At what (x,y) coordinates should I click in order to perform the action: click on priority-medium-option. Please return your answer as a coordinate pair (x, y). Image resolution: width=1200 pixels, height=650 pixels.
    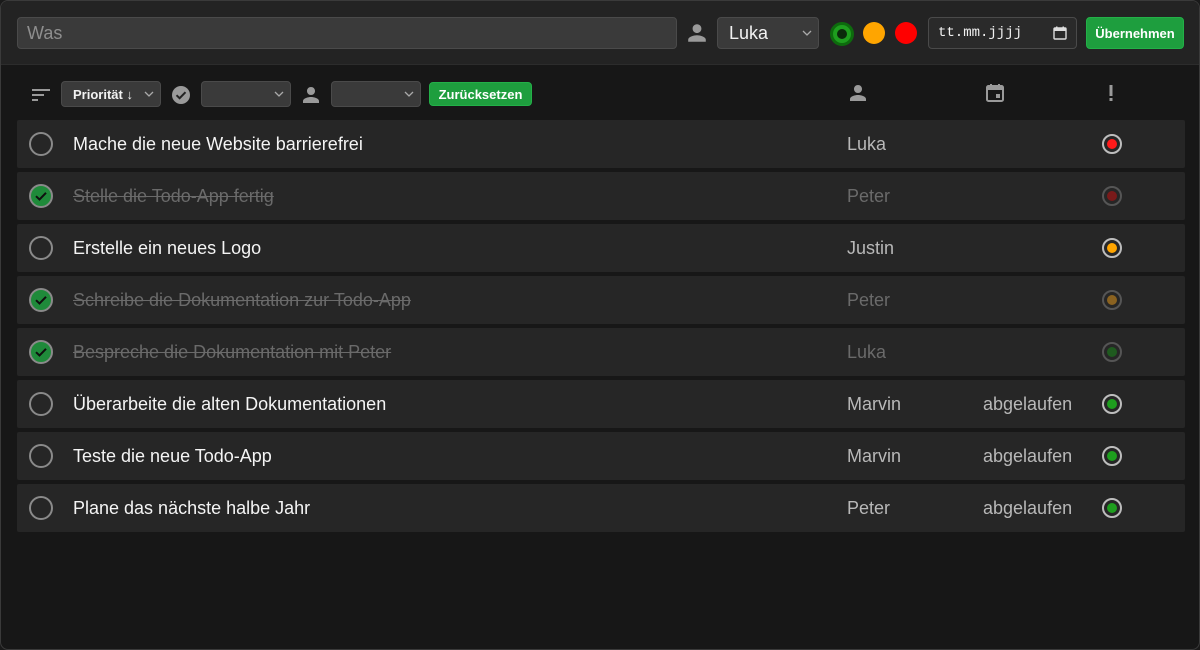
    Looking at the image, I should click on (874, 33).